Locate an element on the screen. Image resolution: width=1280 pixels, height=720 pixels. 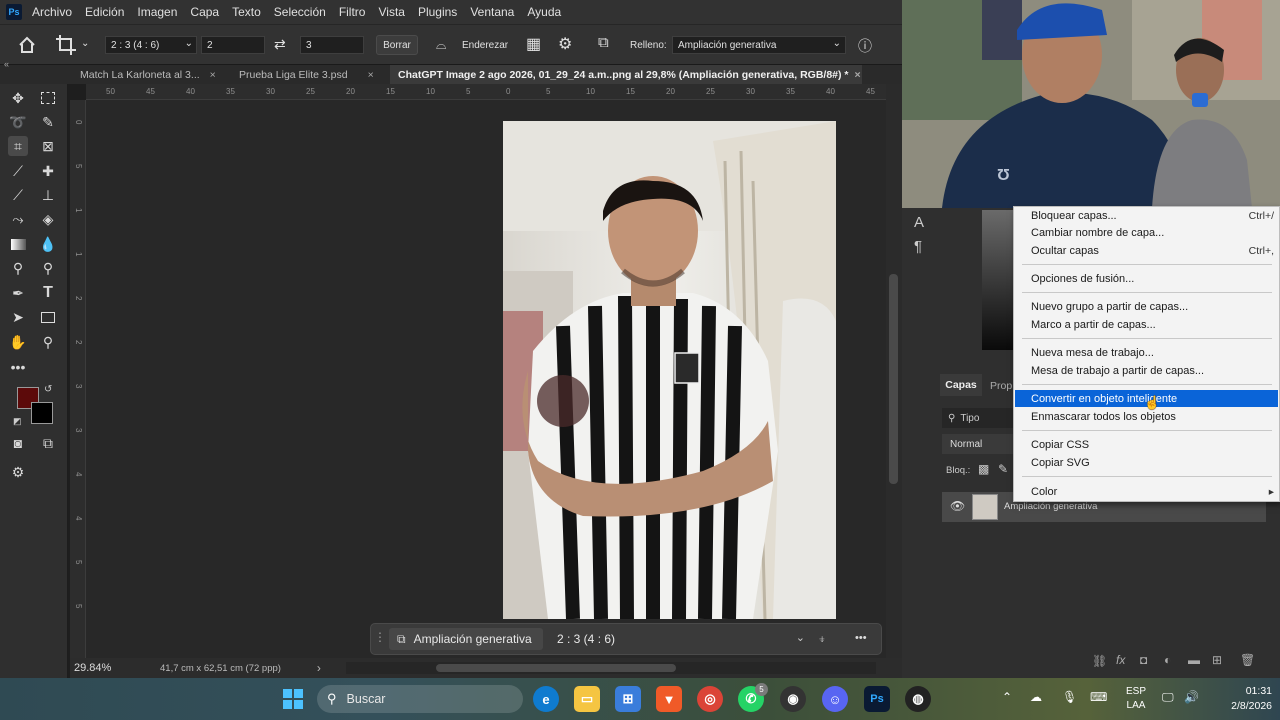
horizontal-scrollbar is located at coordinates (611, 668).